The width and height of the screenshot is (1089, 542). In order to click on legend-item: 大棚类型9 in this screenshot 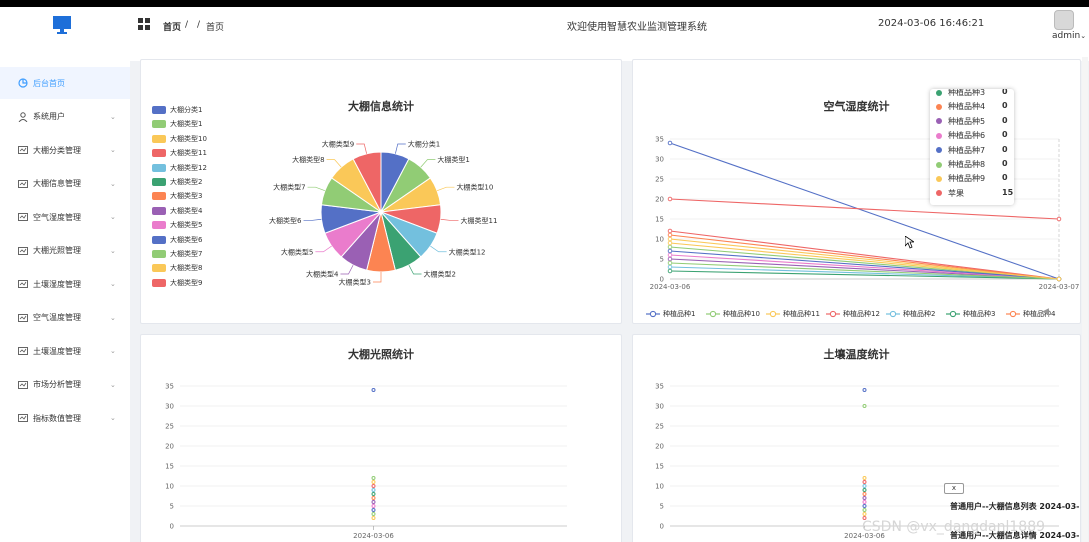, I will do `click(177, 283)`.